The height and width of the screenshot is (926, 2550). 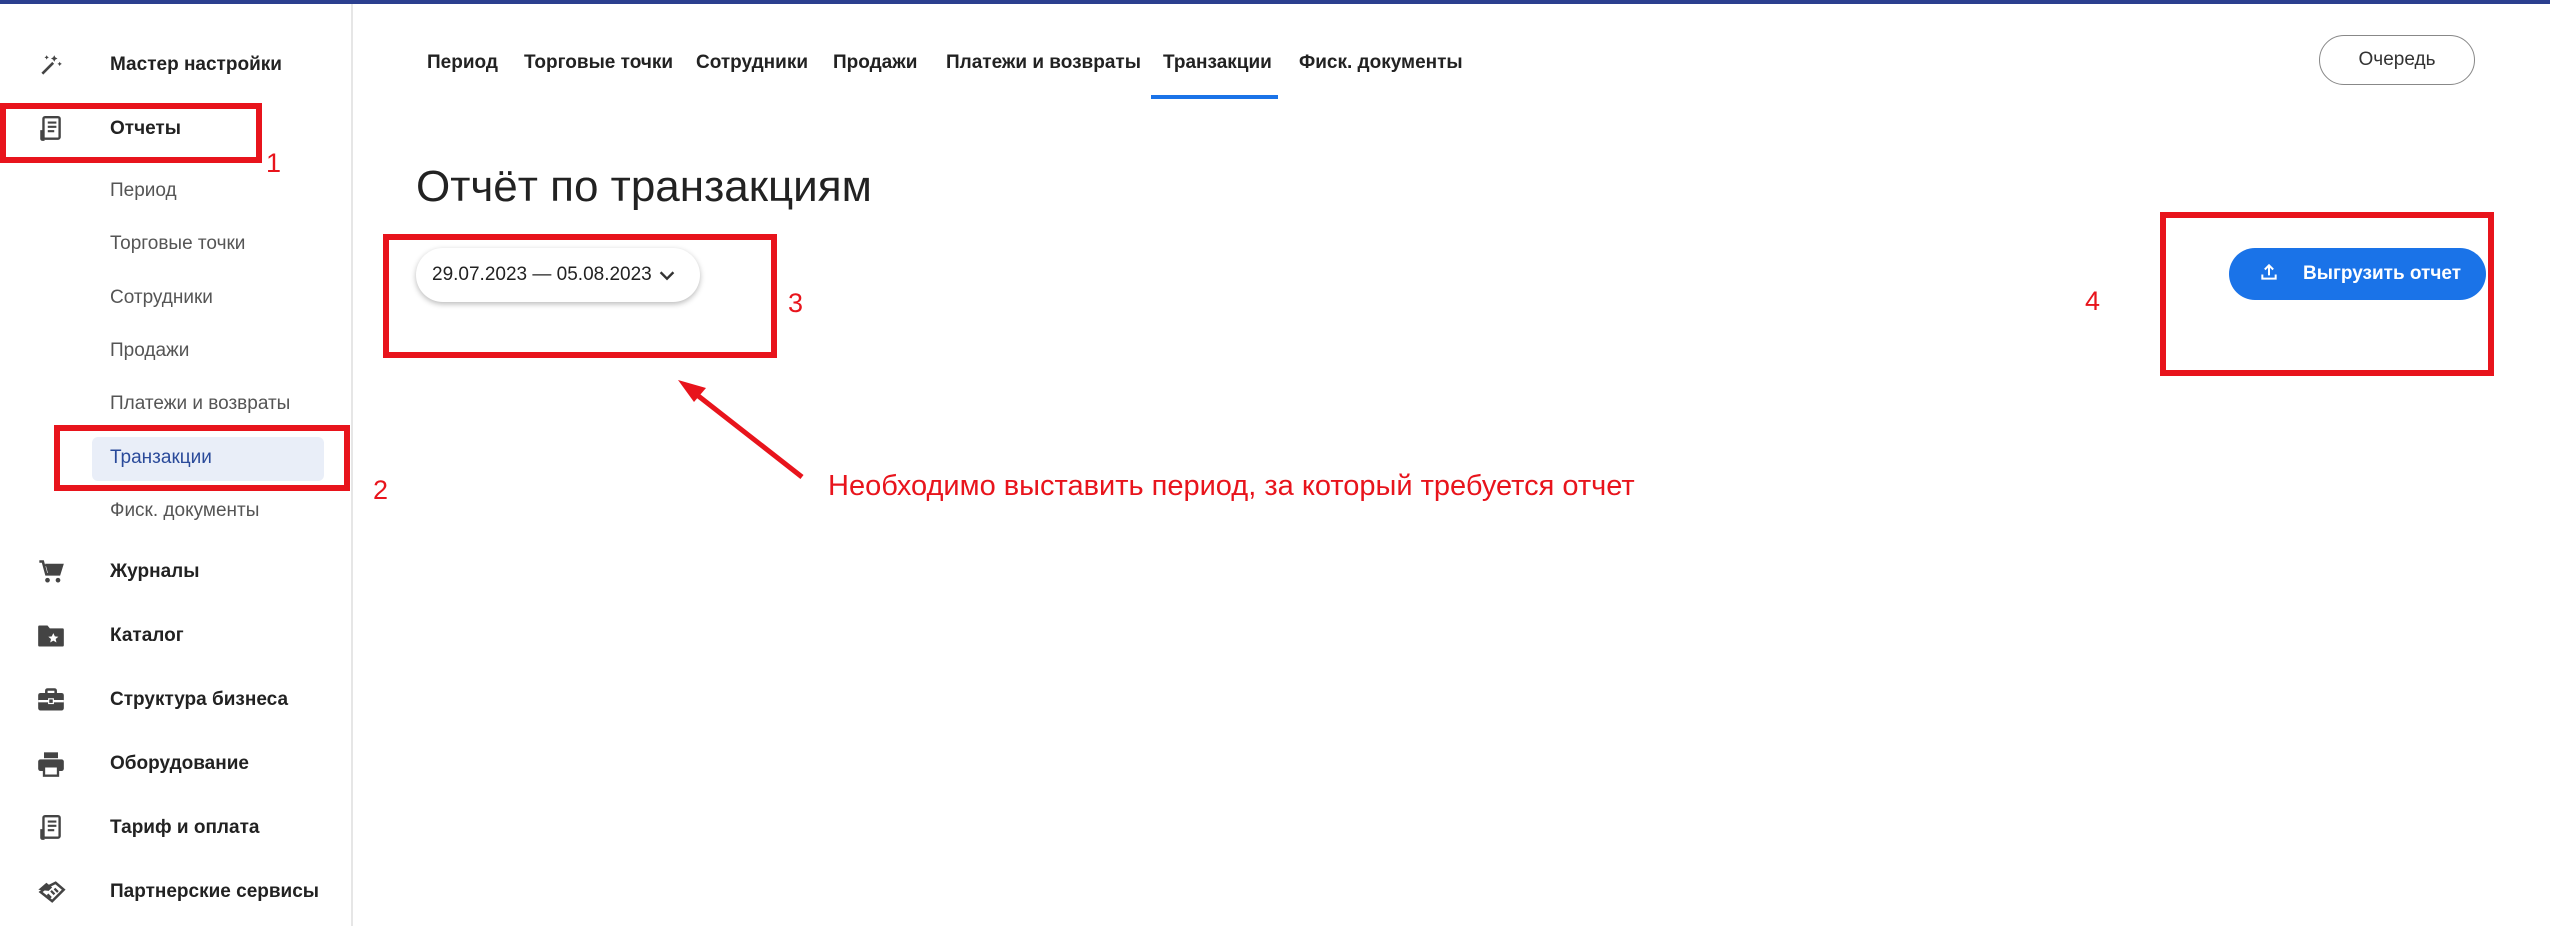 I want to click on annotation-box-date-range, so click(x=580, y=296).